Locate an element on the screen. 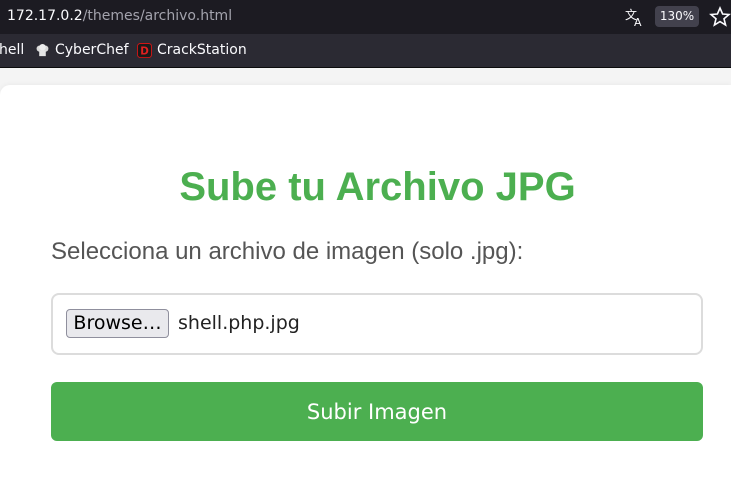 The image size is (731, 485). crackstation-d-icon: D is located at coordinates (144, 50).